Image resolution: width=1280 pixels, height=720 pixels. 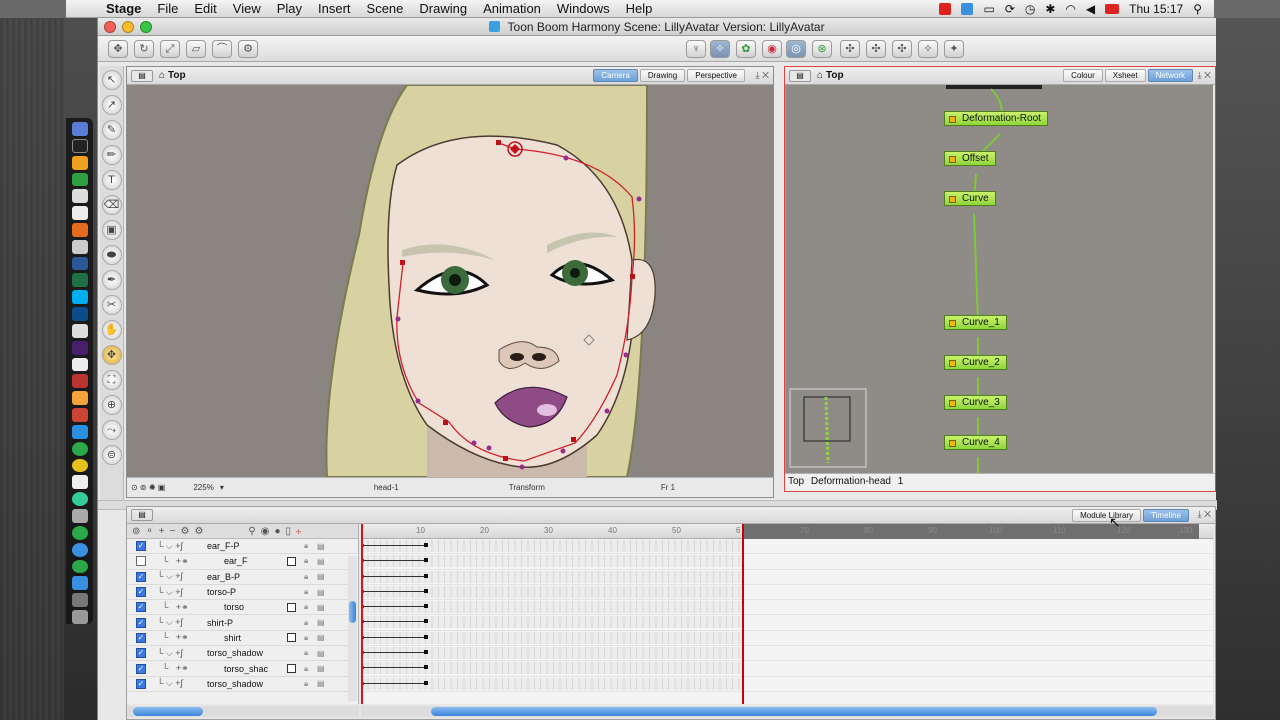 What do you see at coordinates (79, 280) in the screenshot?
I see `dock-excel-icon` at bounding box center [79, 280].